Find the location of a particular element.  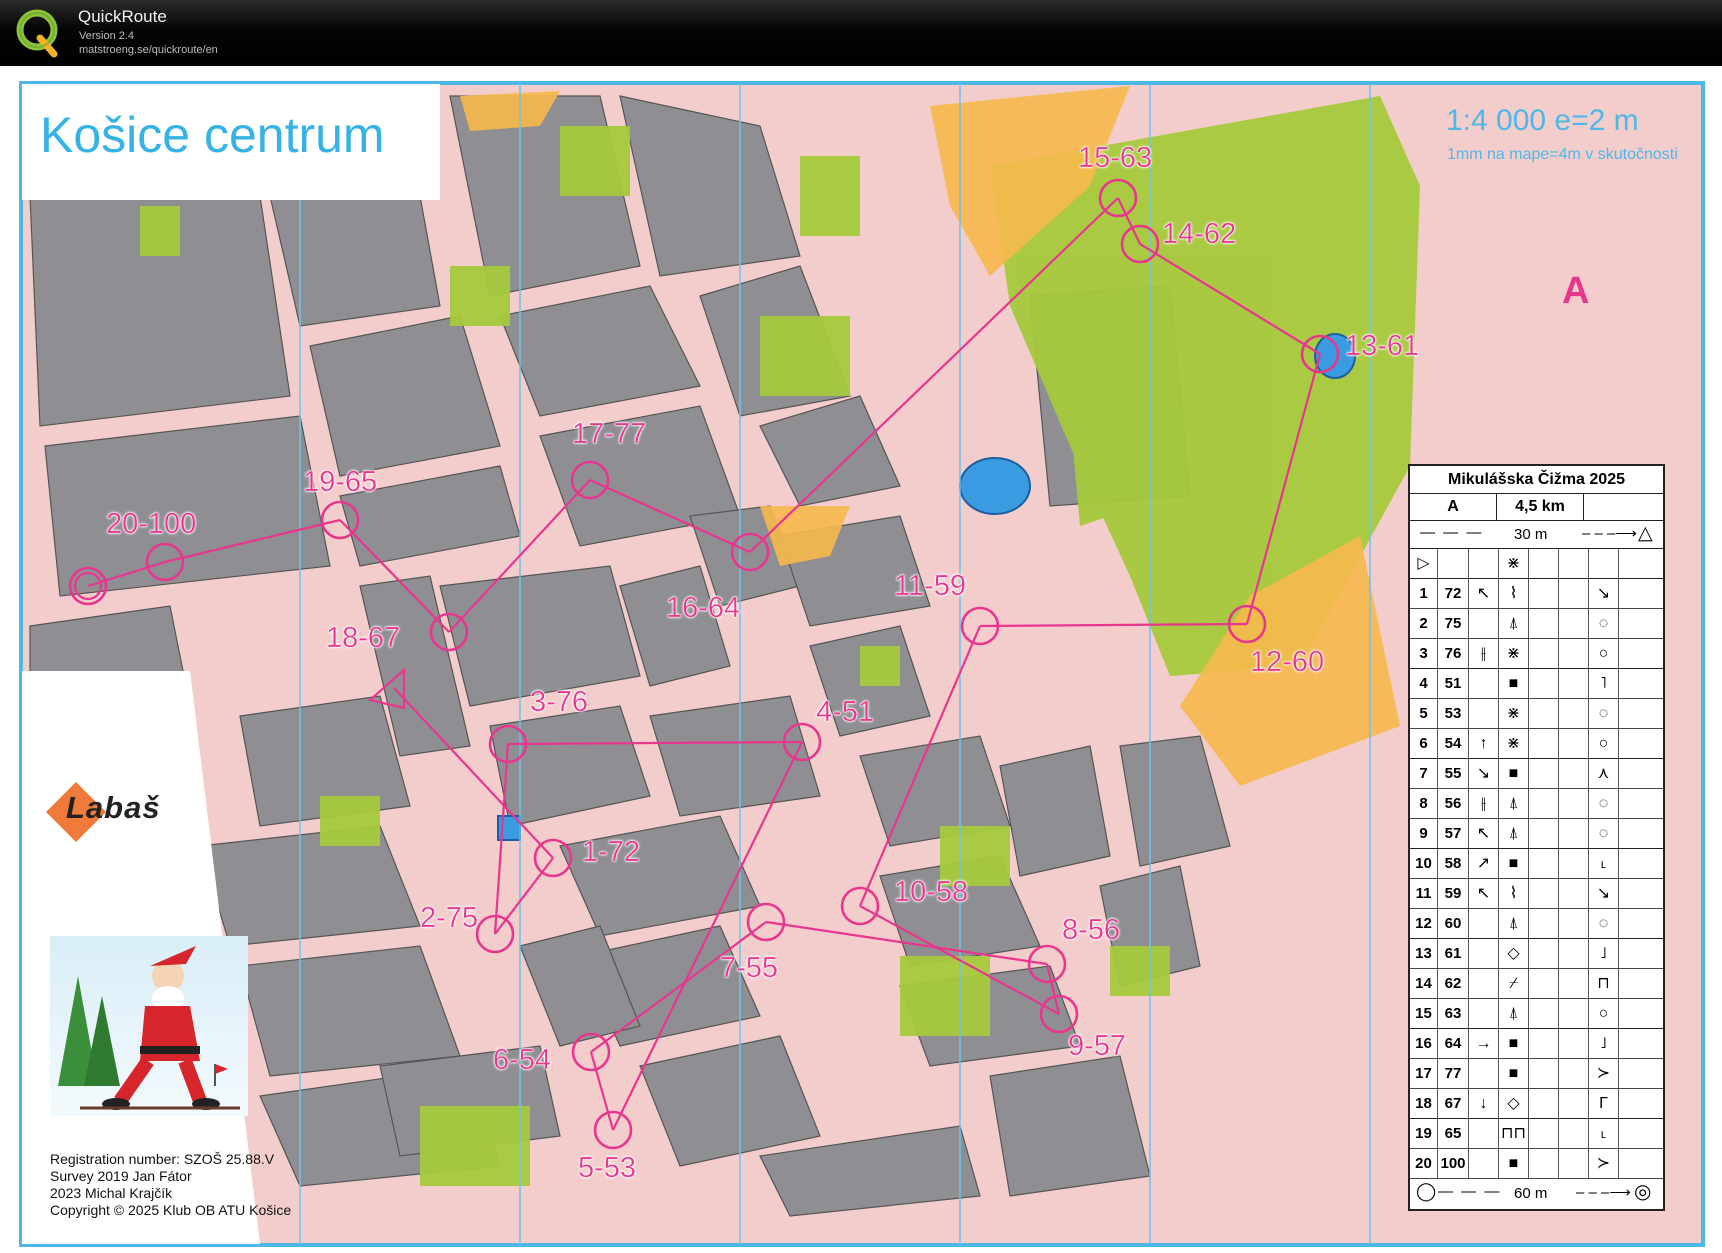

description-row: 1 72 ↖ ⌇ ↘ is located at coordinates (1536, 594).